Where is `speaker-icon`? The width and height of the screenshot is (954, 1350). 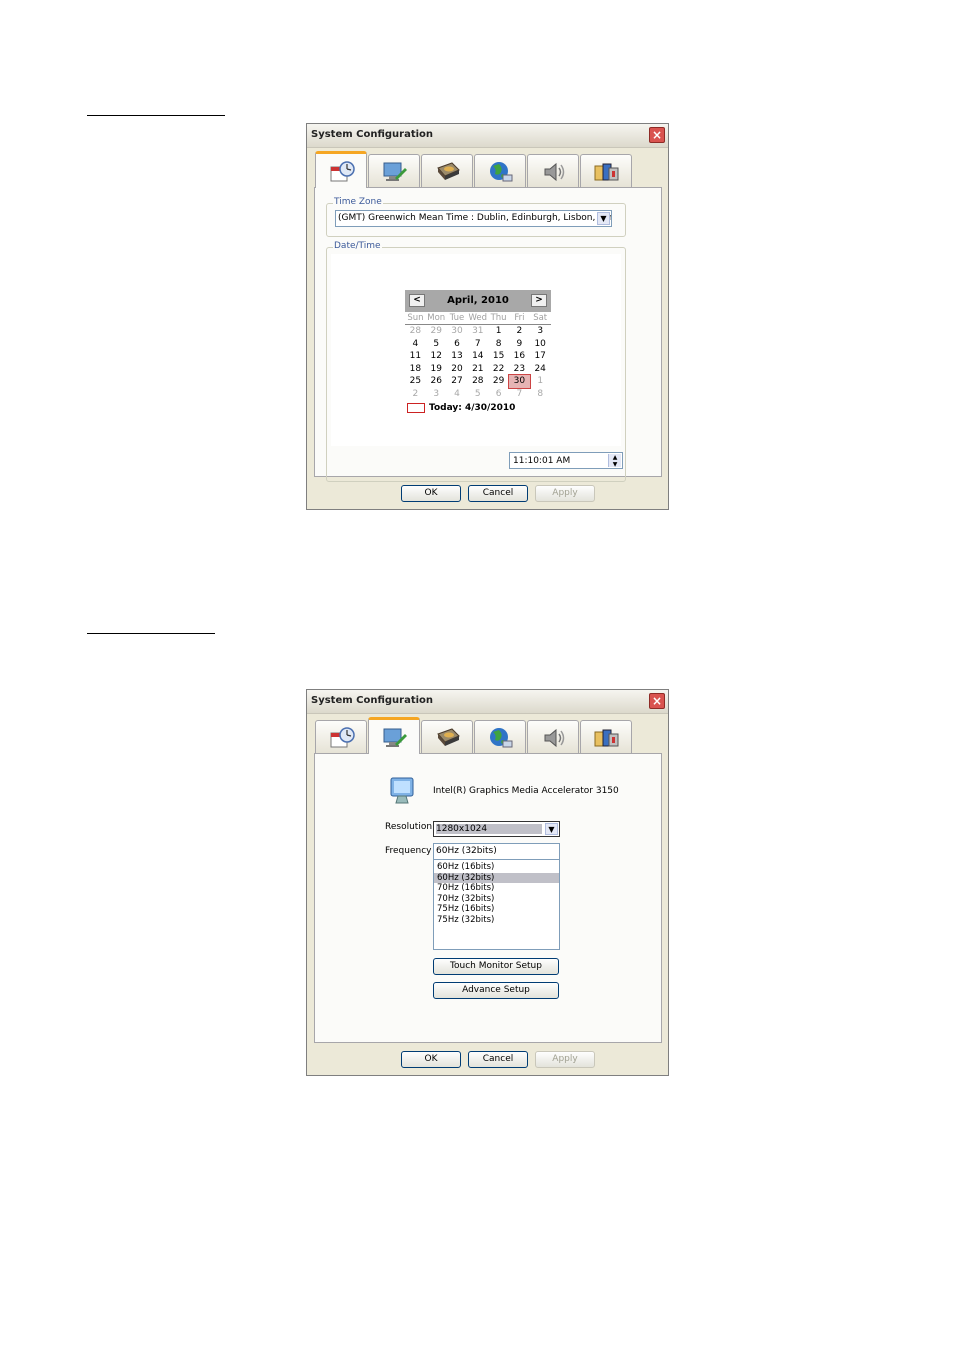 speaker-icon is located at coordinates (554, 172).